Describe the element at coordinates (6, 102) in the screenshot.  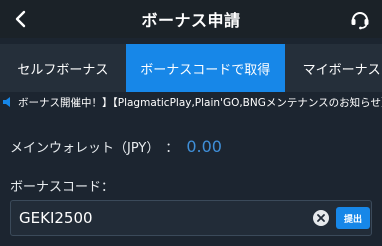
I see `speaker-icon` at that location.